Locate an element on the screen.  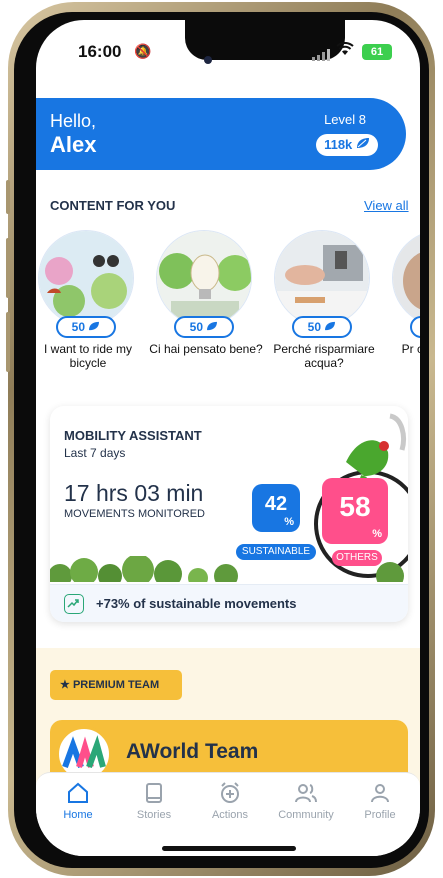
mute-switch is located at coordinates (8, 197).